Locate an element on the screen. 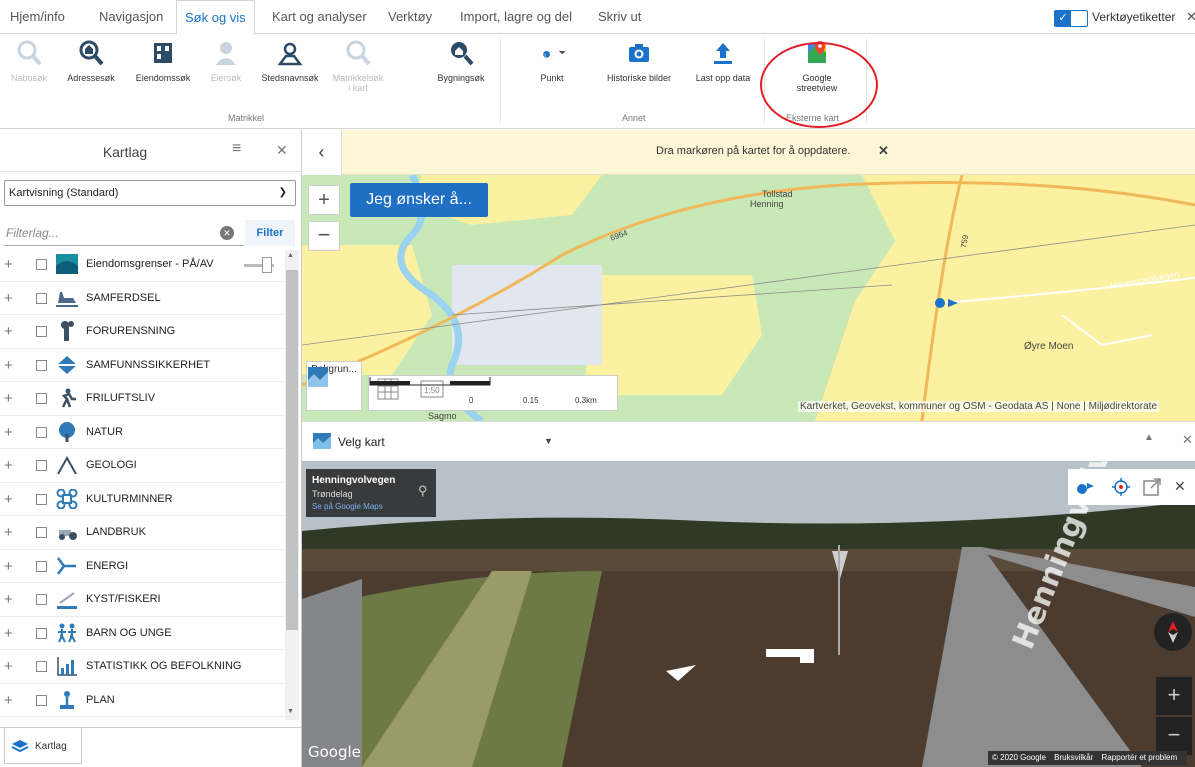 This screenshot has width=1195, height=767. layer-list-scrollbar: ▲ ▼ is located at coordinates (292, 485).